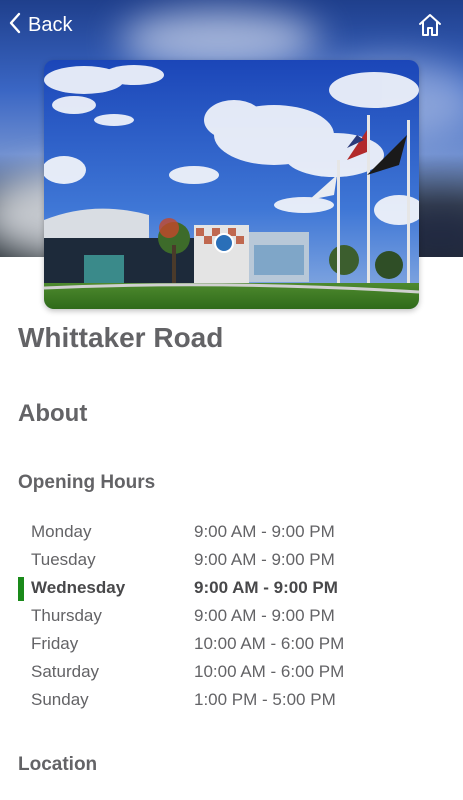 This screenshot has height=800, width=463. I want to click on hours-value: 1:00 PM - 5:00 PM, so click(265, 699).